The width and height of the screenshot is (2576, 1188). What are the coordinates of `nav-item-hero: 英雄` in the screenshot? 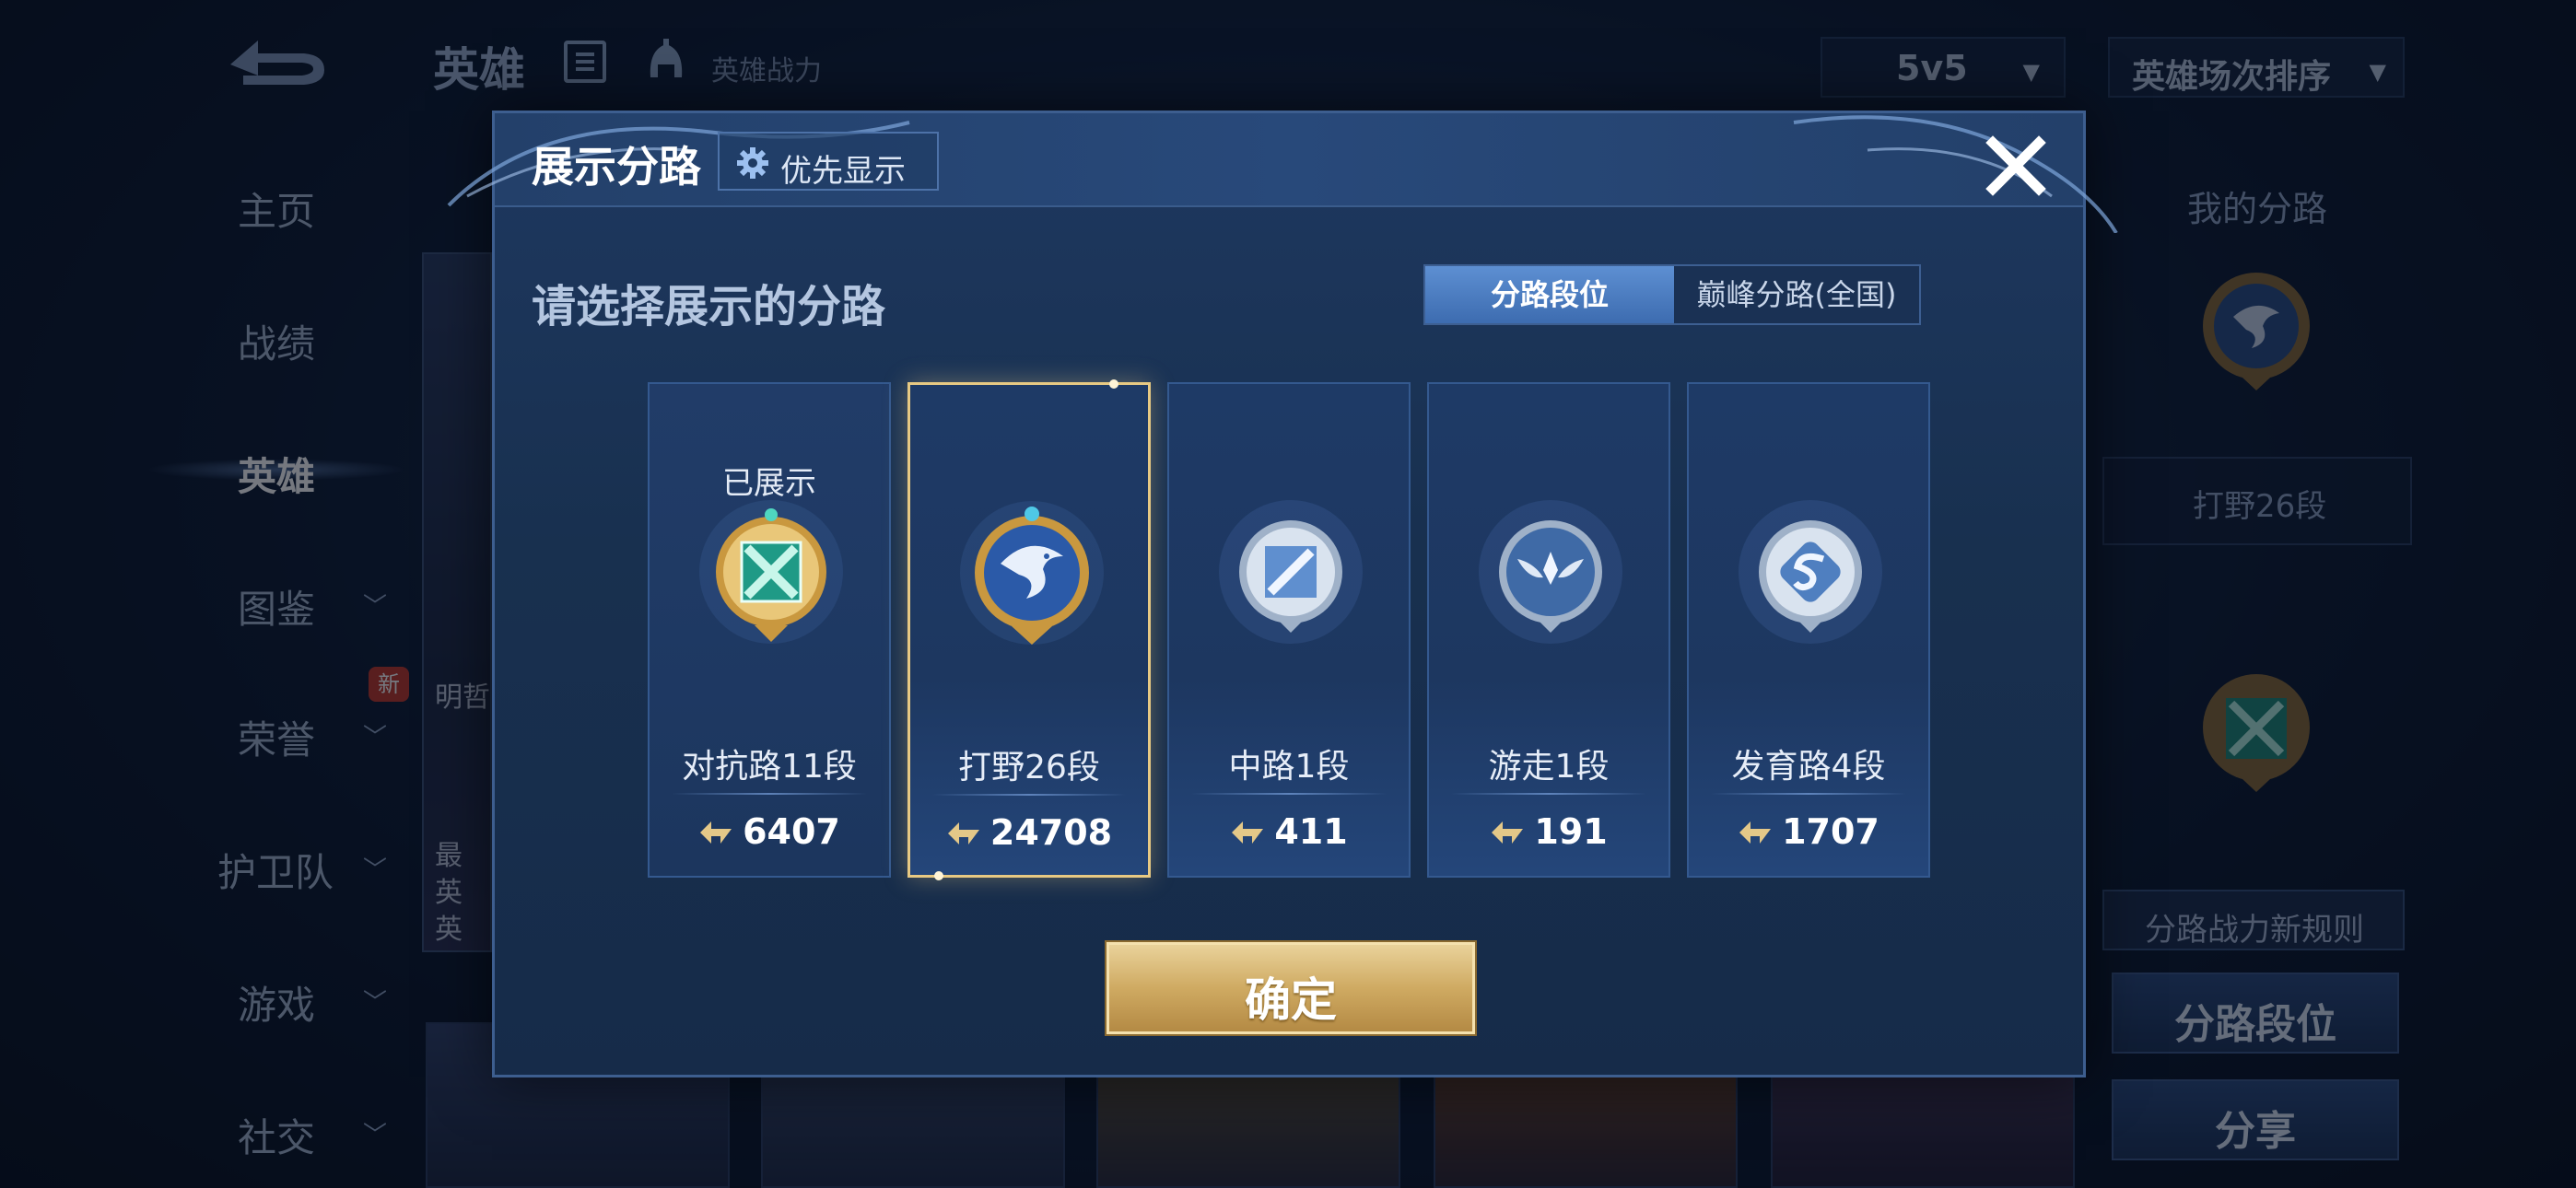 It's located at (202, 468).